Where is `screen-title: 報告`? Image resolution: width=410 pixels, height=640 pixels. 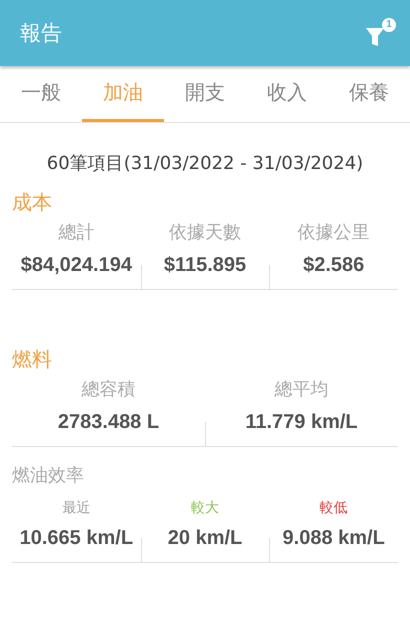
screen-title: 報告 is located at coordinates (41, 33).